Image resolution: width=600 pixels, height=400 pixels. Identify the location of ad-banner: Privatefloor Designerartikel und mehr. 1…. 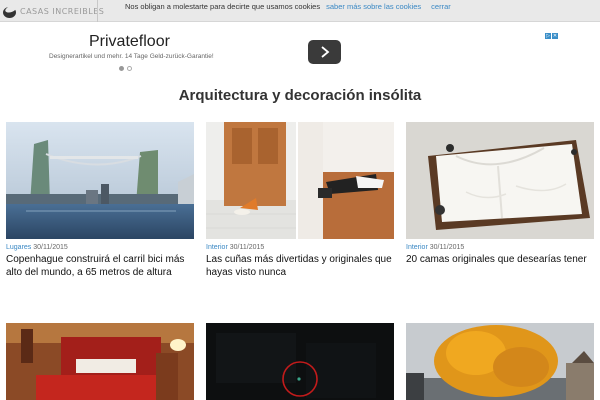
(300, 52).